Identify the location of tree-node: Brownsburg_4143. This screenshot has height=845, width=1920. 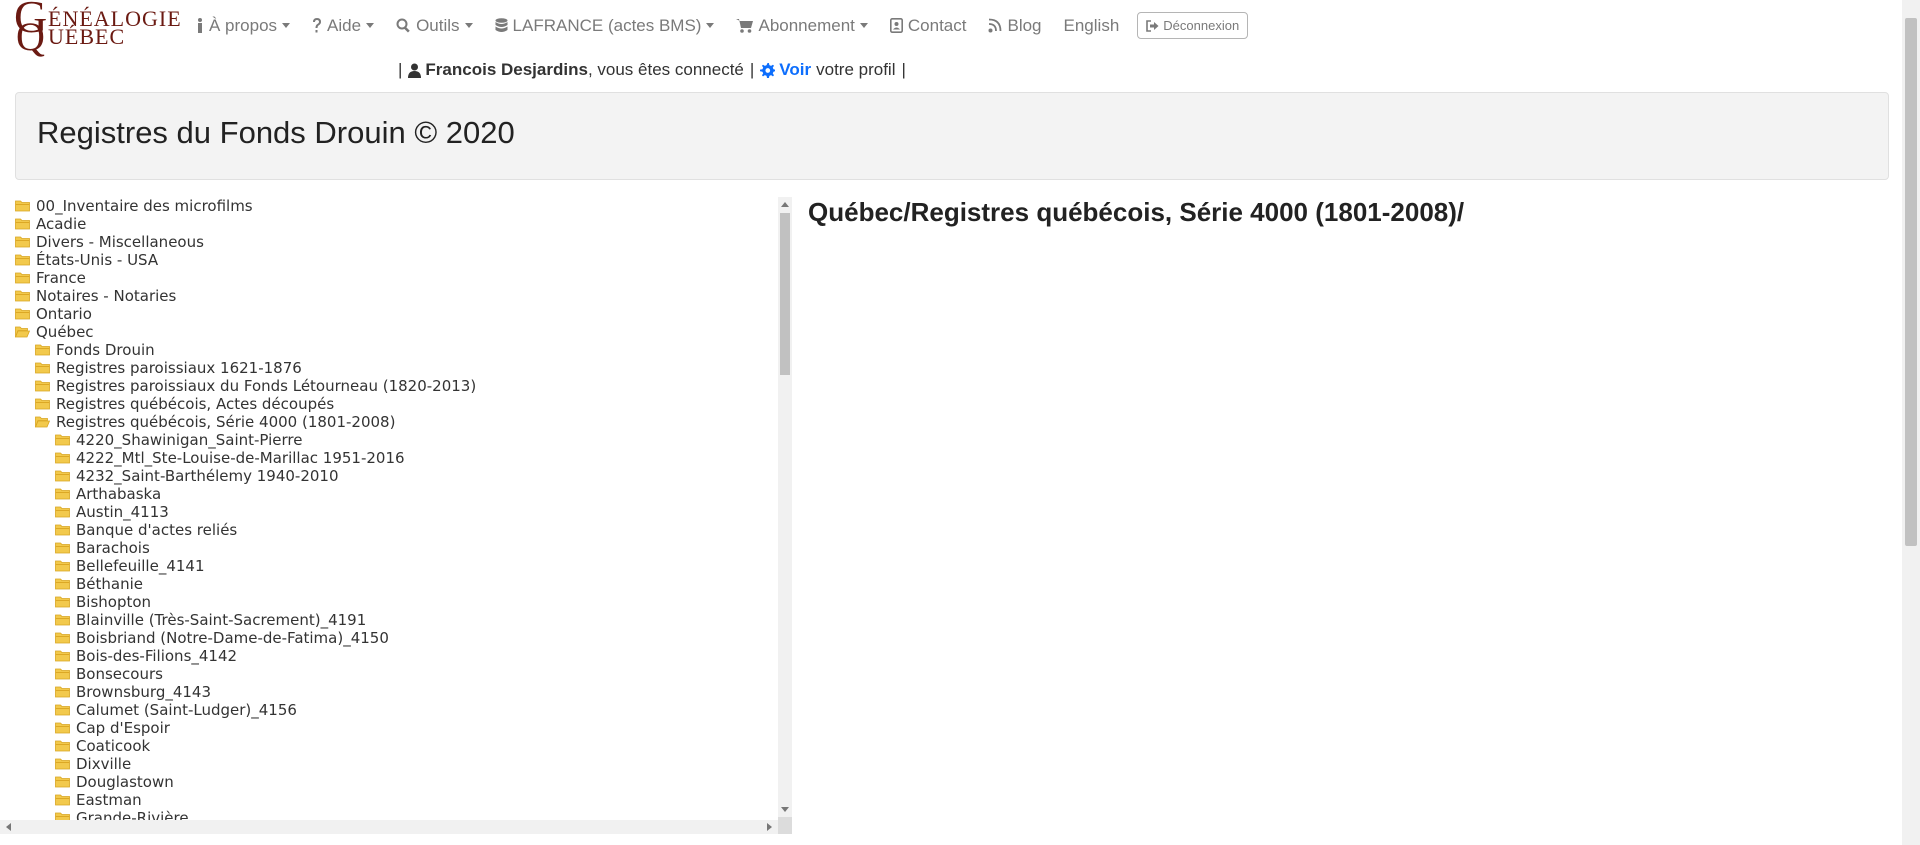
(133, 692).